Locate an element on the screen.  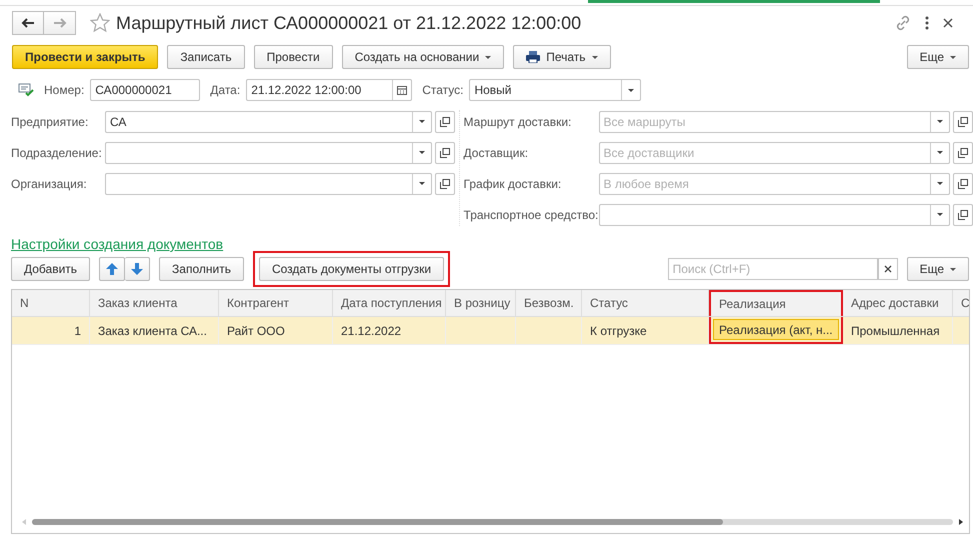
column-header: Контрагент is located at coordinates (276, 303).